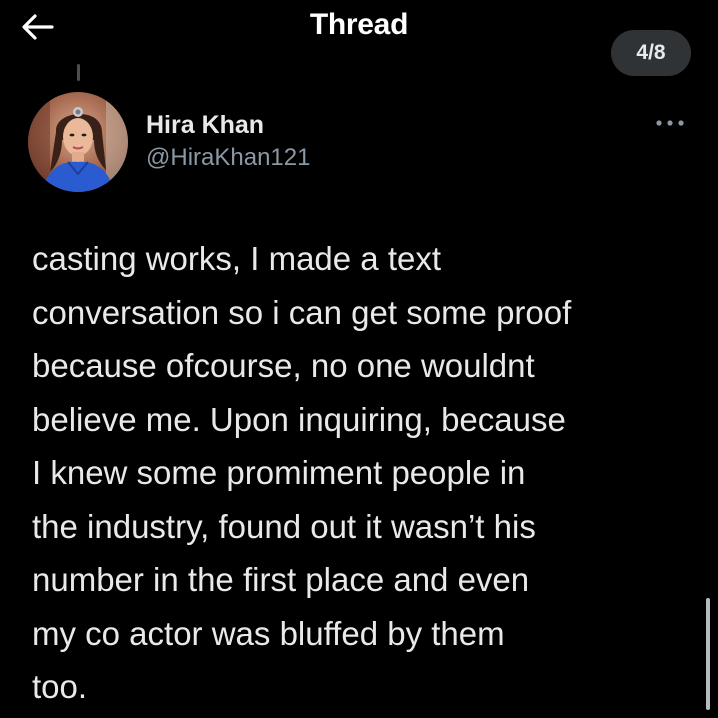  What do you see at coordinates (237, 258) in the screenshot?
I see `tweet-text-line: casting works, I made a text` at bounding box center [237, 258].